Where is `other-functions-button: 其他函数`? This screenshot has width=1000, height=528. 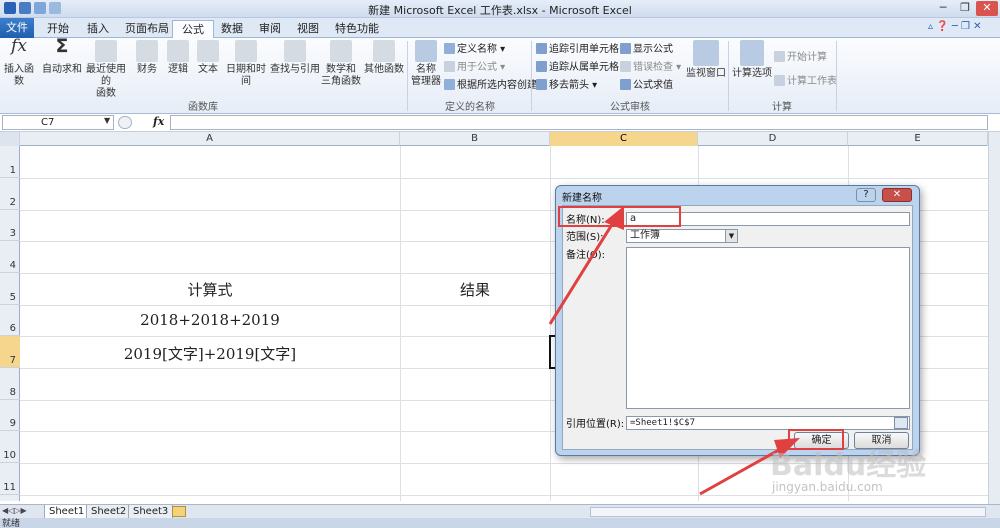 other-functions-button: 其他函数 is located at coordinates (384, 58).